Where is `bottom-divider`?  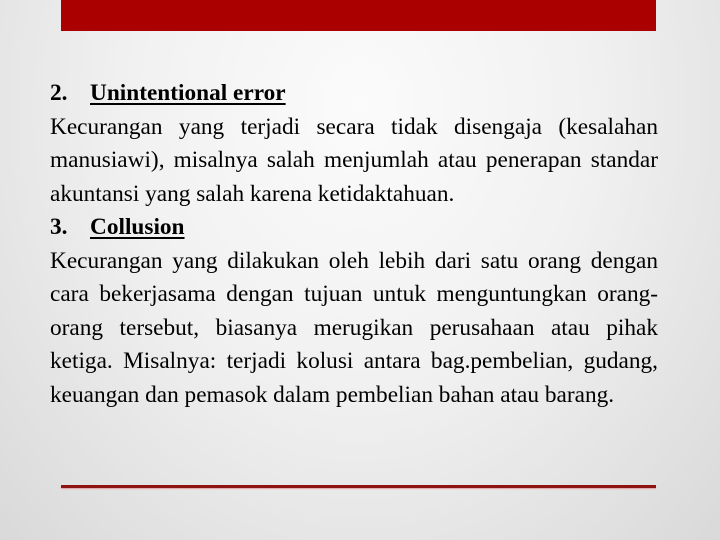
bottom-divider is located at coordinates (358, 486).